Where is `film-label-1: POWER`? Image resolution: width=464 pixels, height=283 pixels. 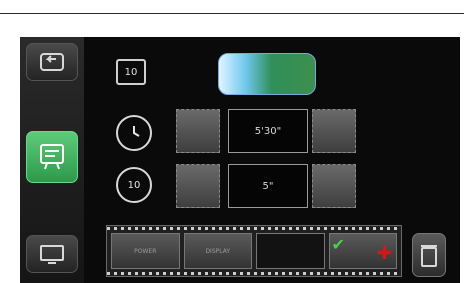 film-label-1: POWER is located at coordinates (145, 251).